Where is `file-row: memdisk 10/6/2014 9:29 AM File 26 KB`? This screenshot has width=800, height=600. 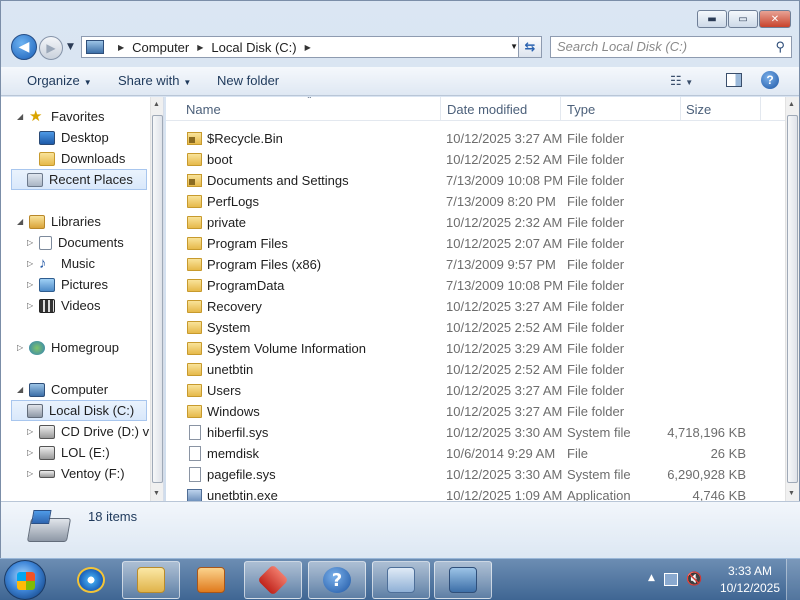
file-row: memdisk 10/6/2014 9:29 AM File 26 KB is located at coordinates (475, 453).